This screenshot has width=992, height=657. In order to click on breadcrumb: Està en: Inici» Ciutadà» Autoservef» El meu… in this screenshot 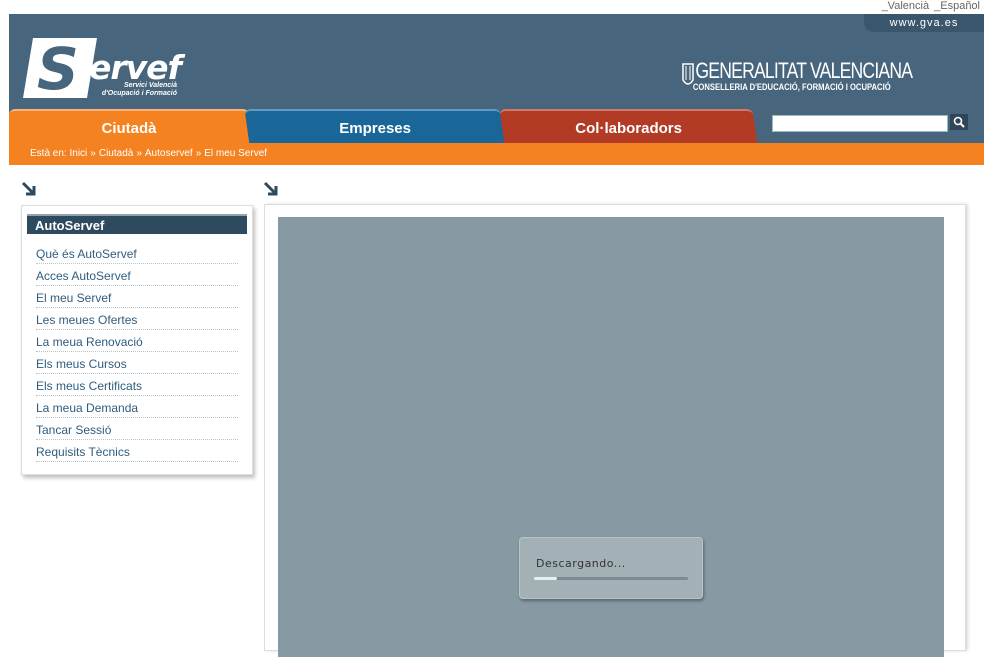, I will do `click(496, 154)`.